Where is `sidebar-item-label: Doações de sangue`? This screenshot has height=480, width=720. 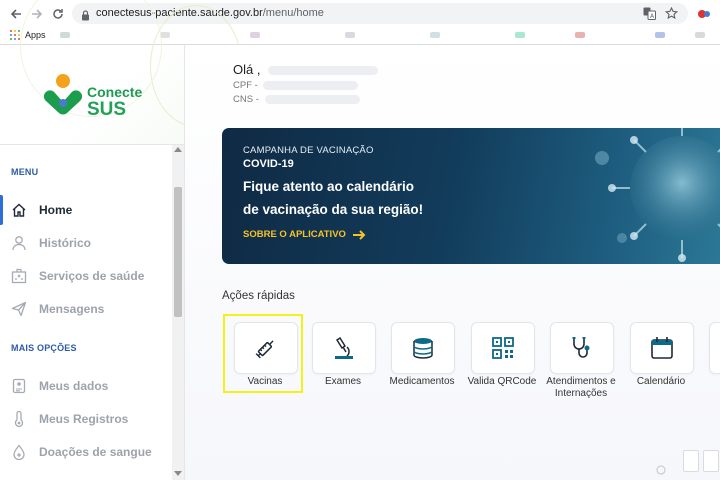 sidebar-item-label: Doações de sangue is located at coordinates (95, 452).